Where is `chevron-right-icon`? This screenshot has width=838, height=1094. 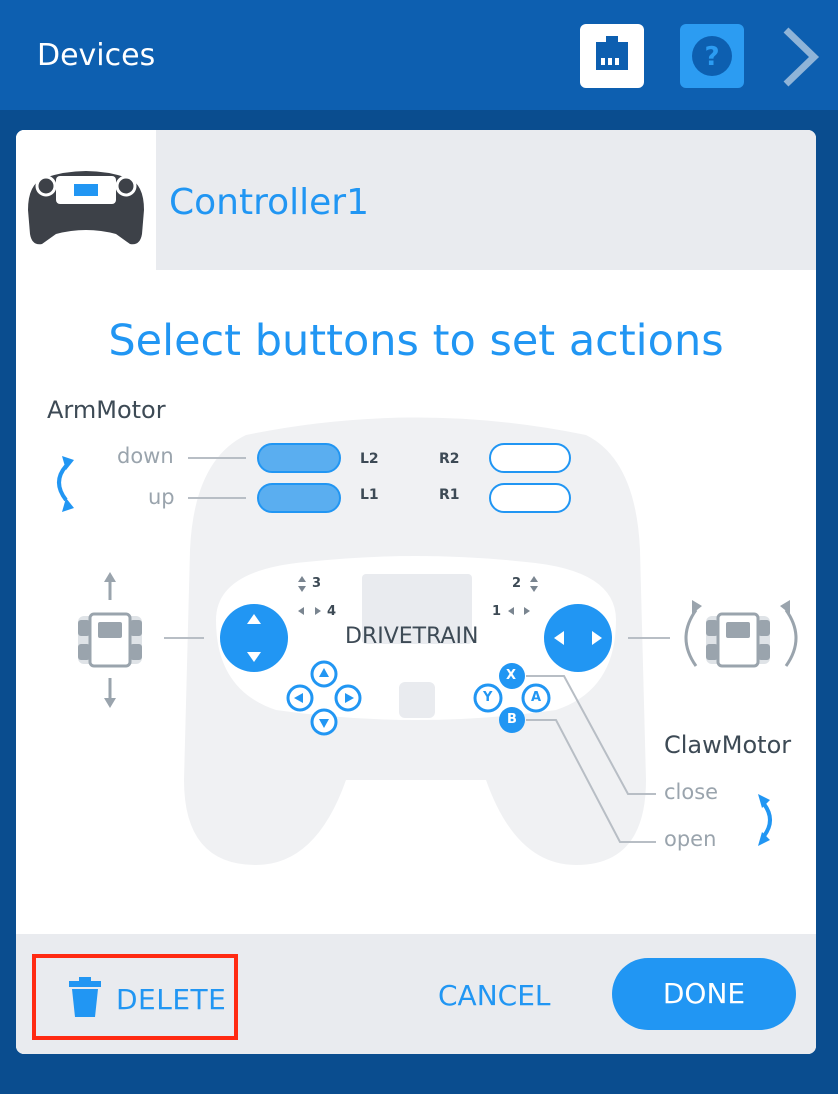 chevron-right-icon is located at coordinates (801, 57).